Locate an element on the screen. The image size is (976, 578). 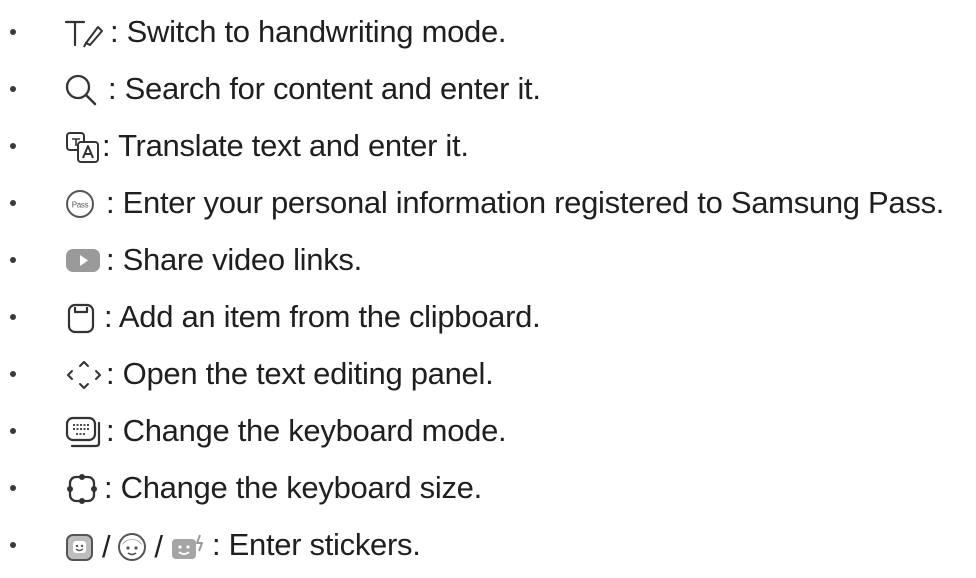
svg-text: Pass is located at coordinates (80, 205).